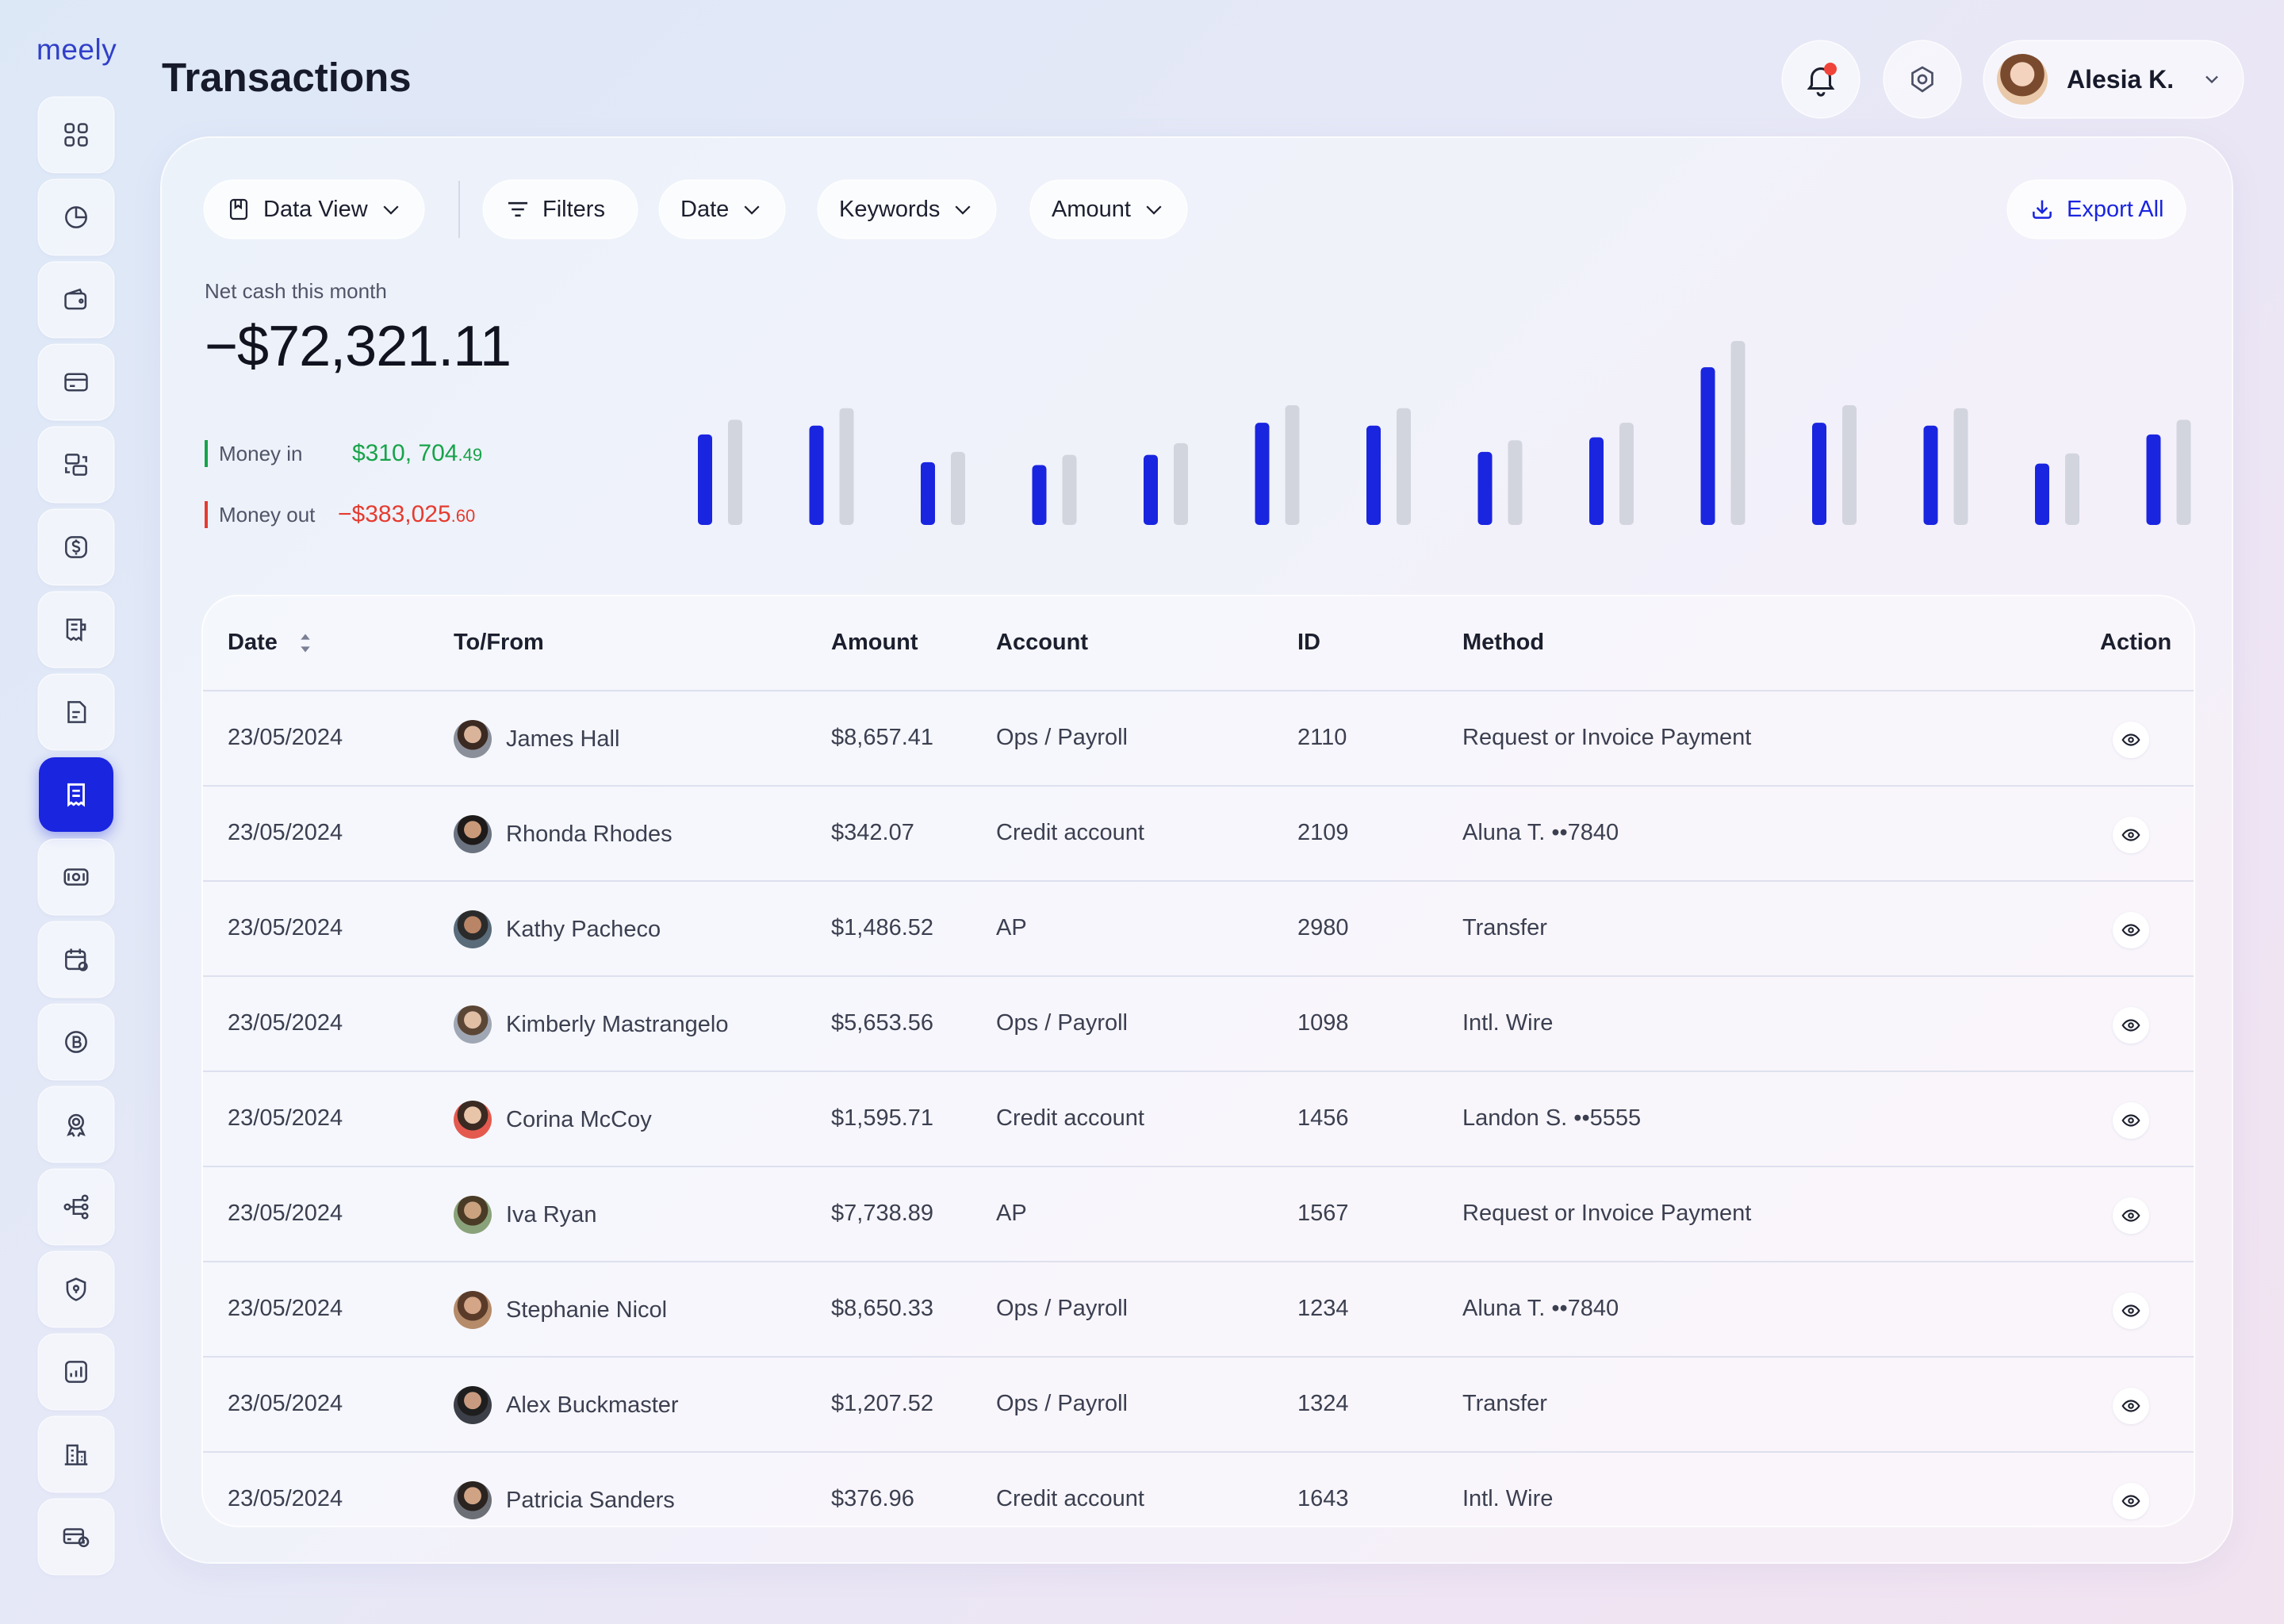 This screenshot has height=1624, width=2284. Describe the element at coordinates (76, 1454) in the screenshot. I see `sidebar-item-companies` at that location.